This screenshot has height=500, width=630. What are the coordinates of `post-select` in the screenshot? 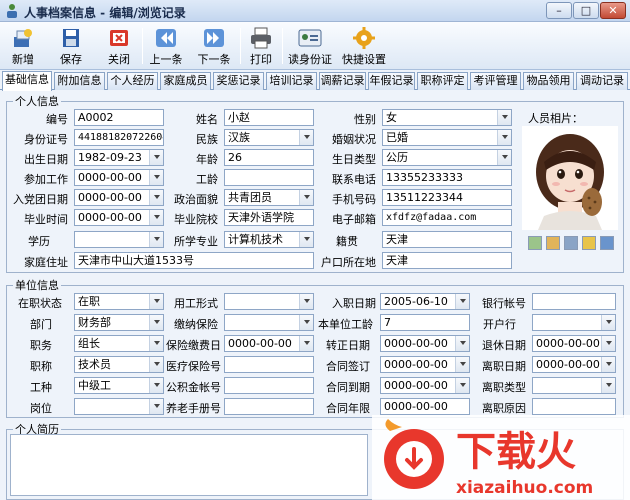 It's located at (119, 406).